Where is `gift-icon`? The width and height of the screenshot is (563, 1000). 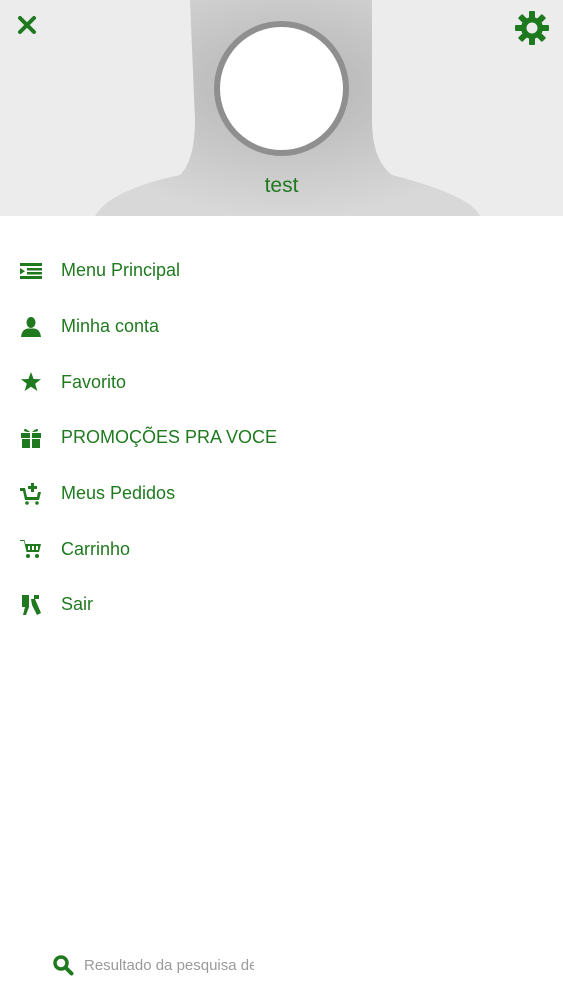 gift-icon is located at coordinates (31, 438).